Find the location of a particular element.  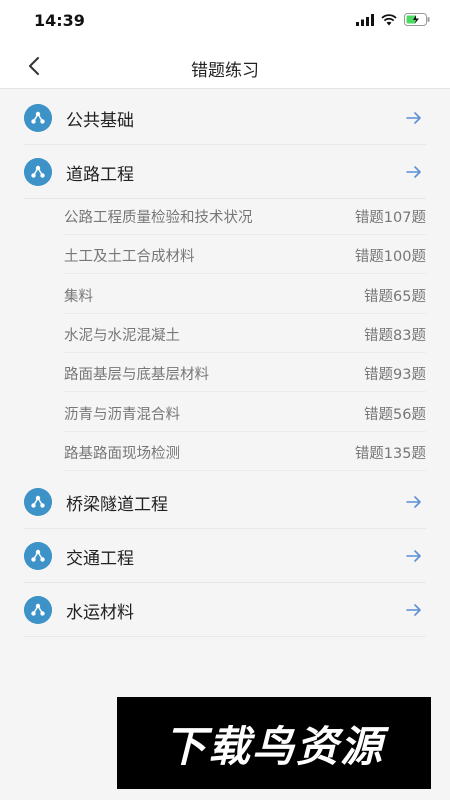

category-label: 道路工程 is located at coordinates (100, 175).